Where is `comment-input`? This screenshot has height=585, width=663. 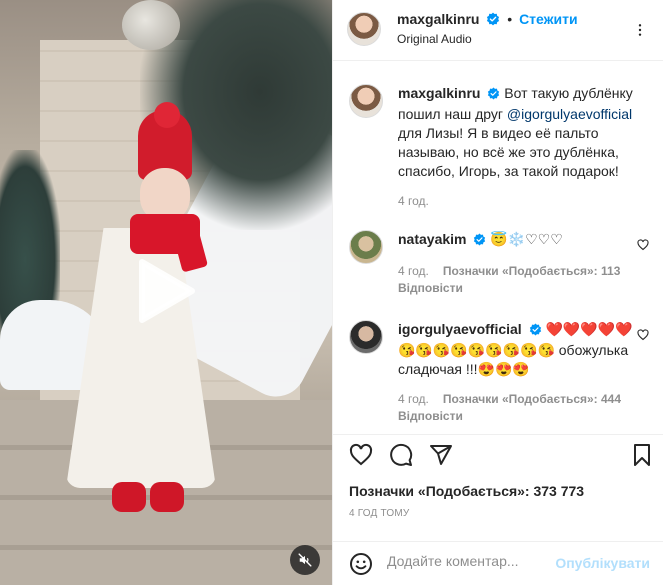 comment-input is located at coordinates (472, 561).